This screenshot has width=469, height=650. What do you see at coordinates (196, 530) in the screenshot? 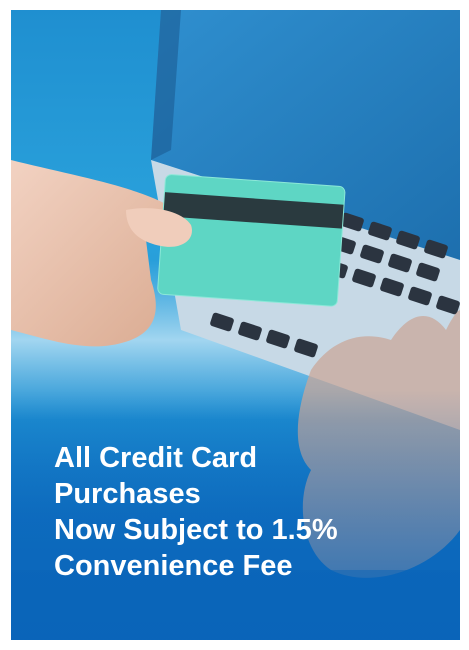
I see `headline-line-3: Now Subject to 1.5%` at bounding box center [196, 530].